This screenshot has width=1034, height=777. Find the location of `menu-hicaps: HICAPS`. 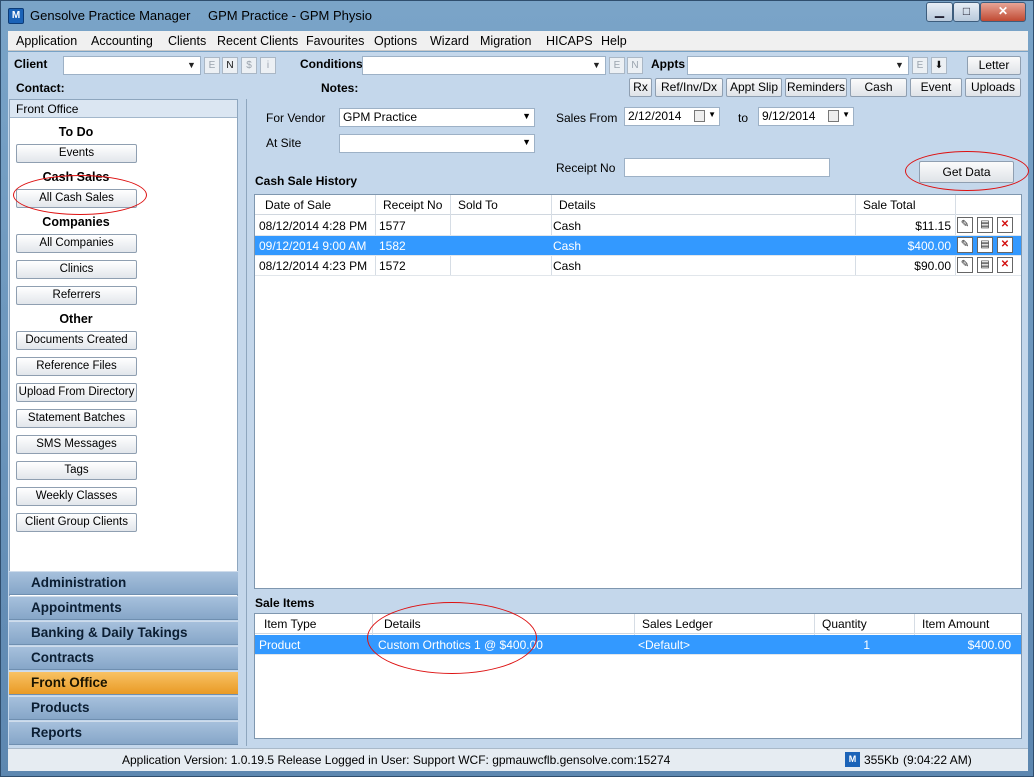

menu-hicaps: HICAPS is located at coordinates (569, 41).